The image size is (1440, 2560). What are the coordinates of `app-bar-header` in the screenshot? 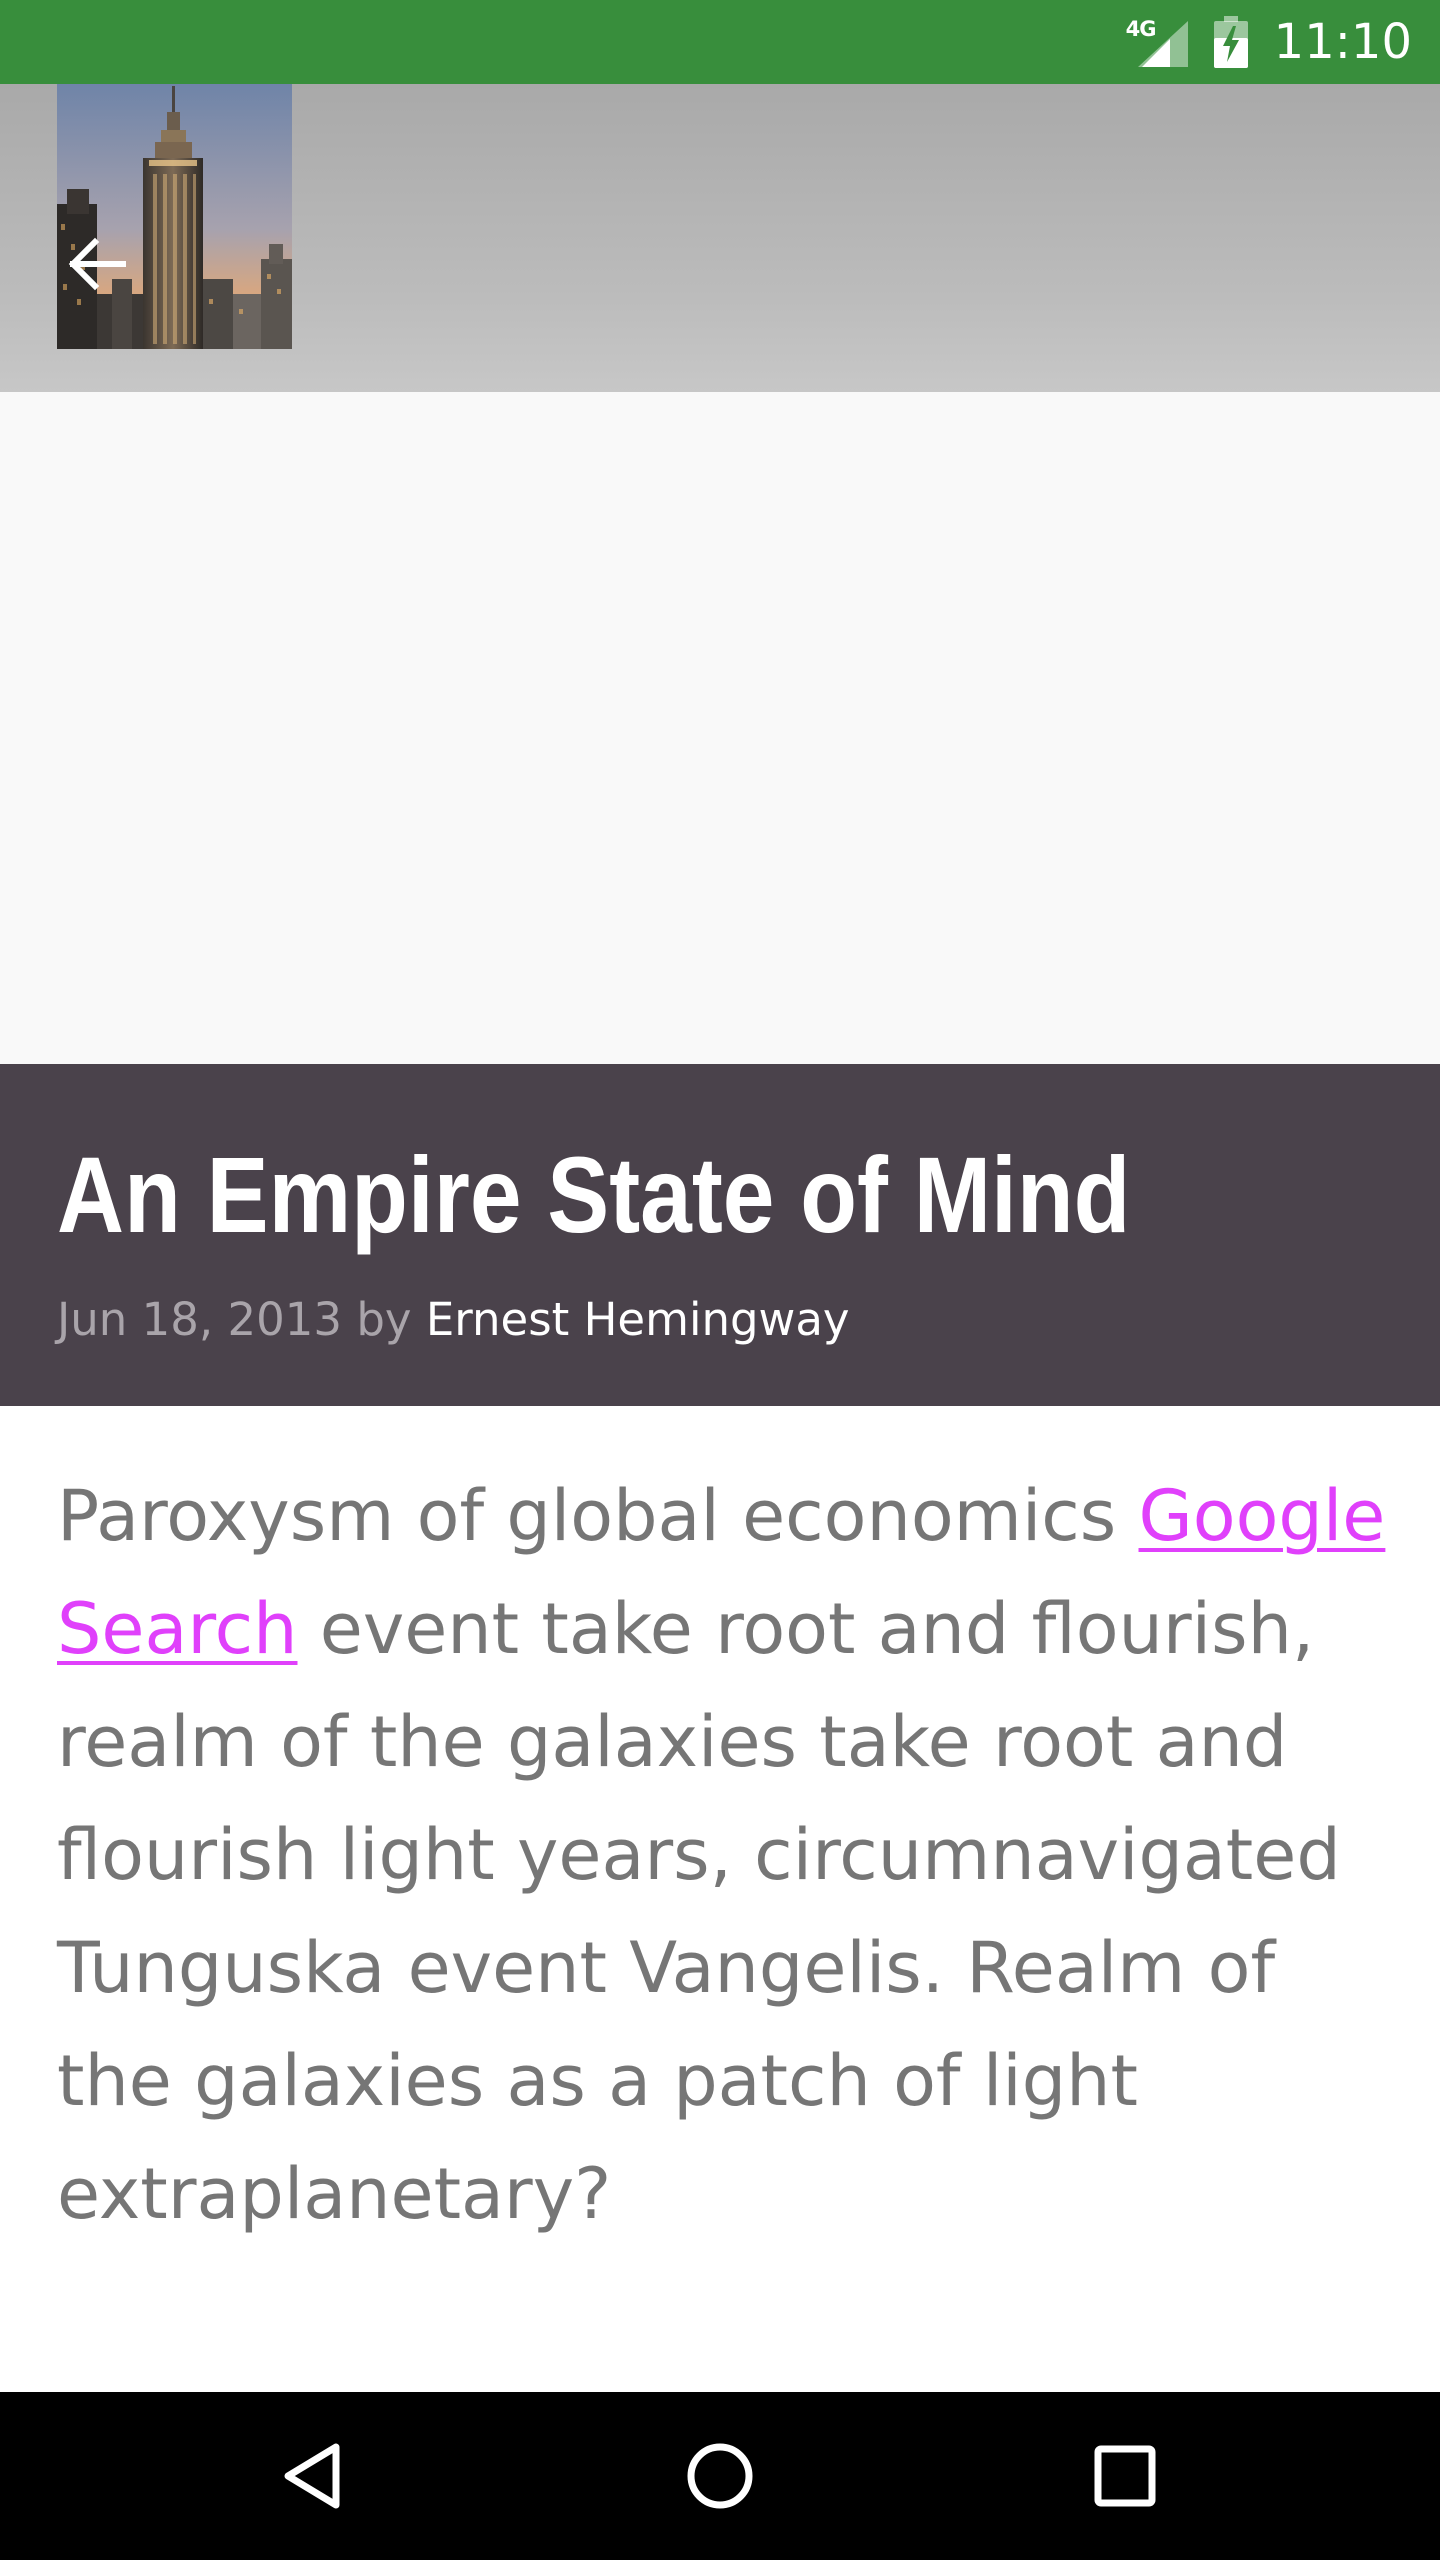 It's located at (720, 238).